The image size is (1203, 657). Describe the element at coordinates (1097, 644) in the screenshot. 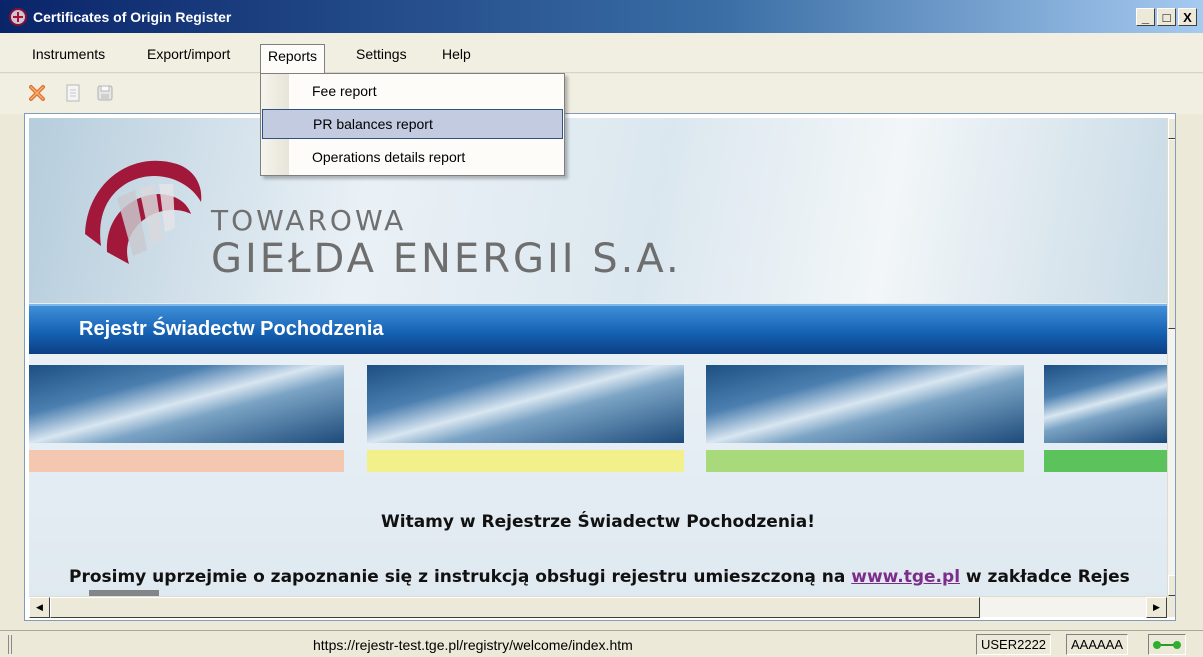

I see `status-code: AAAAAA` at that location.